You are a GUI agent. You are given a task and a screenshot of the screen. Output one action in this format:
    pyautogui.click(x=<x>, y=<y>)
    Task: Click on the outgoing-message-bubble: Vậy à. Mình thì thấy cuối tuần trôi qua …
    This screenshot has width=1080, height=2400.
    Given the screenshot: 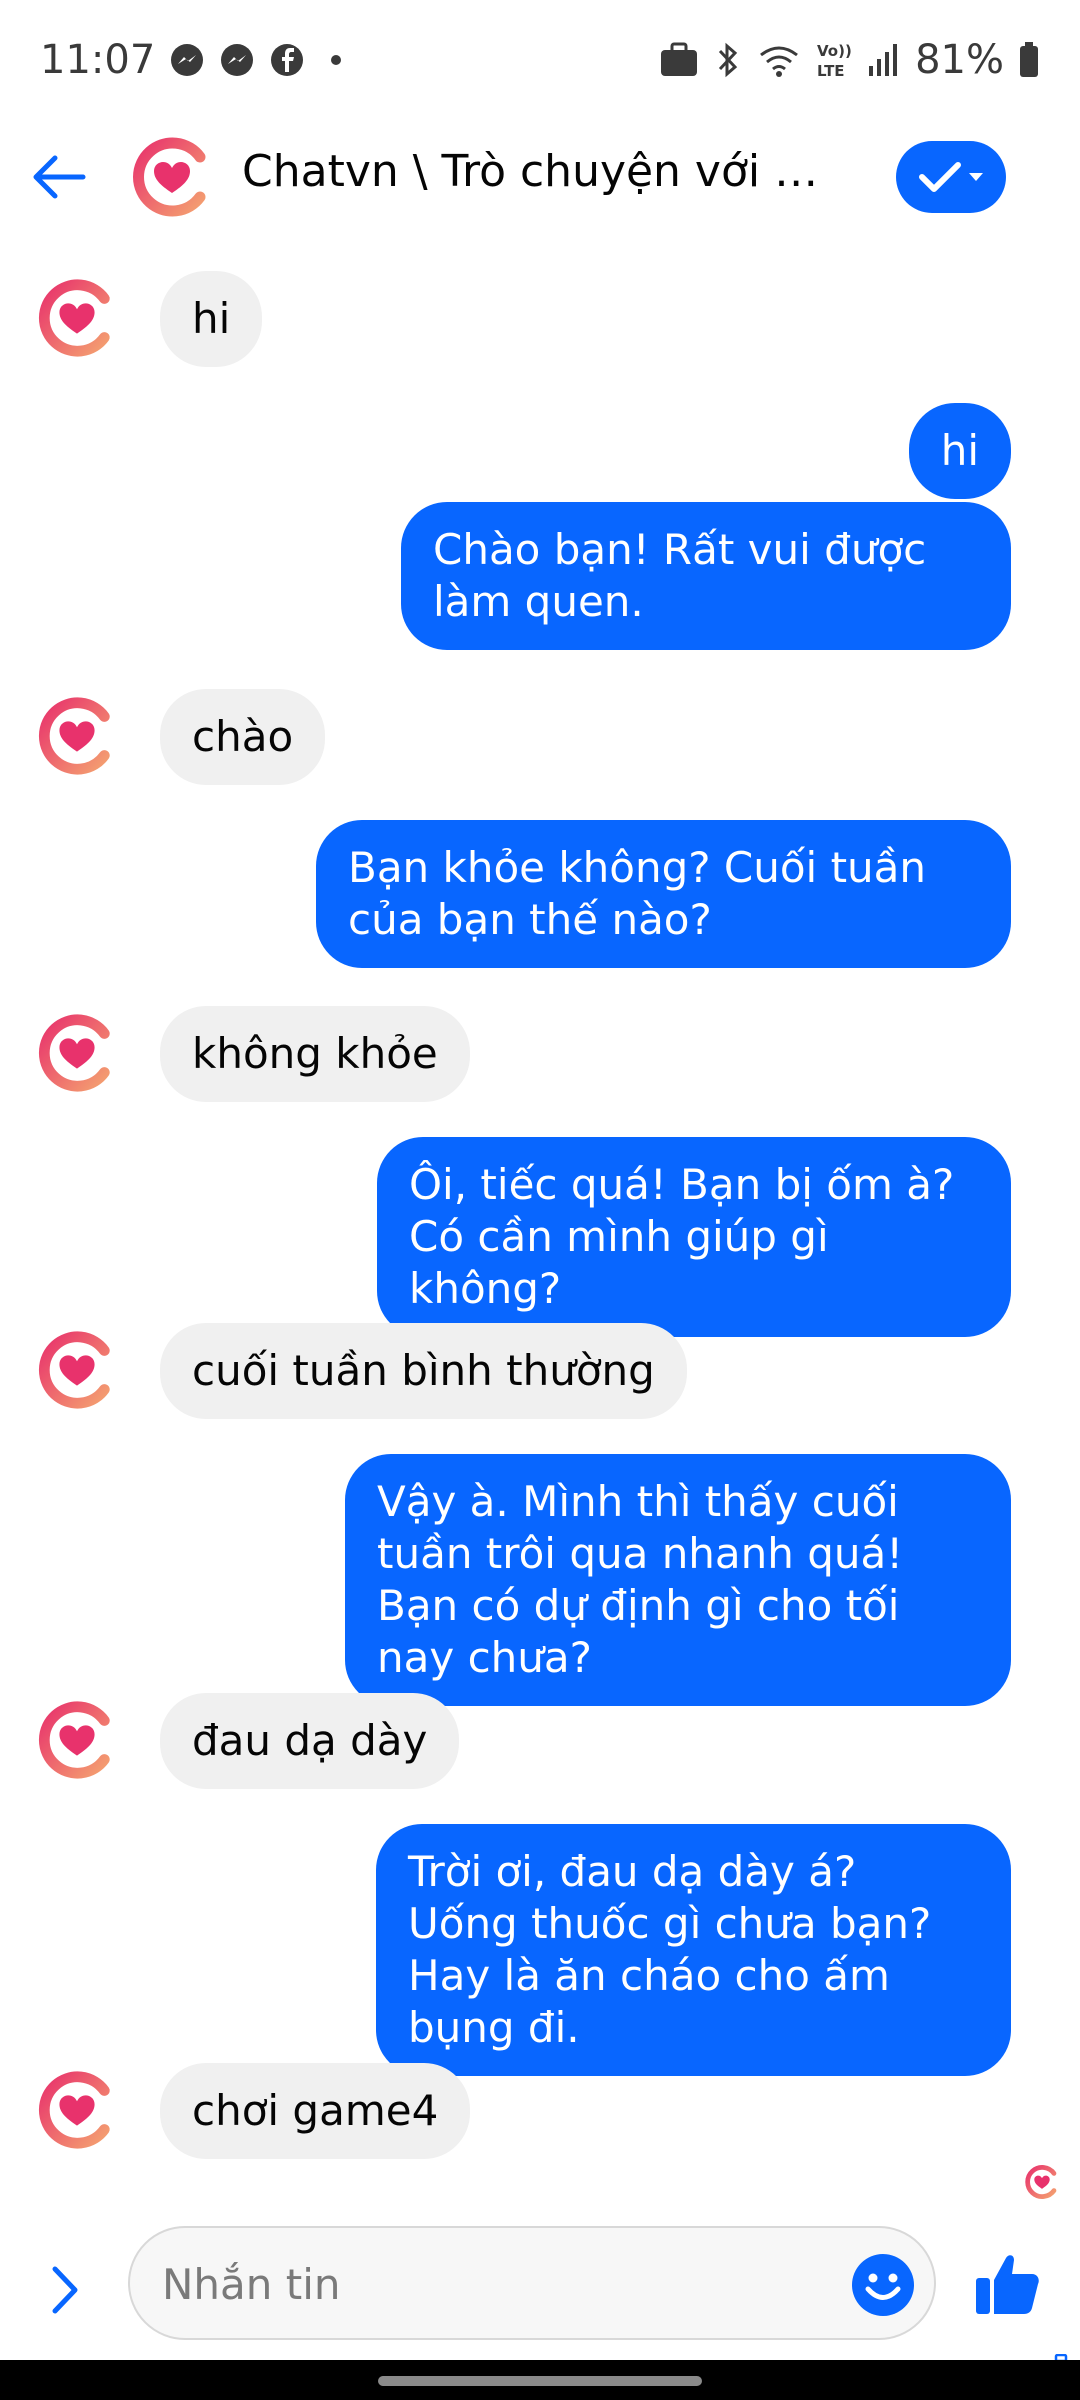 What is the action you would take?
    pyautogui.click(x=678, y=1580)
    